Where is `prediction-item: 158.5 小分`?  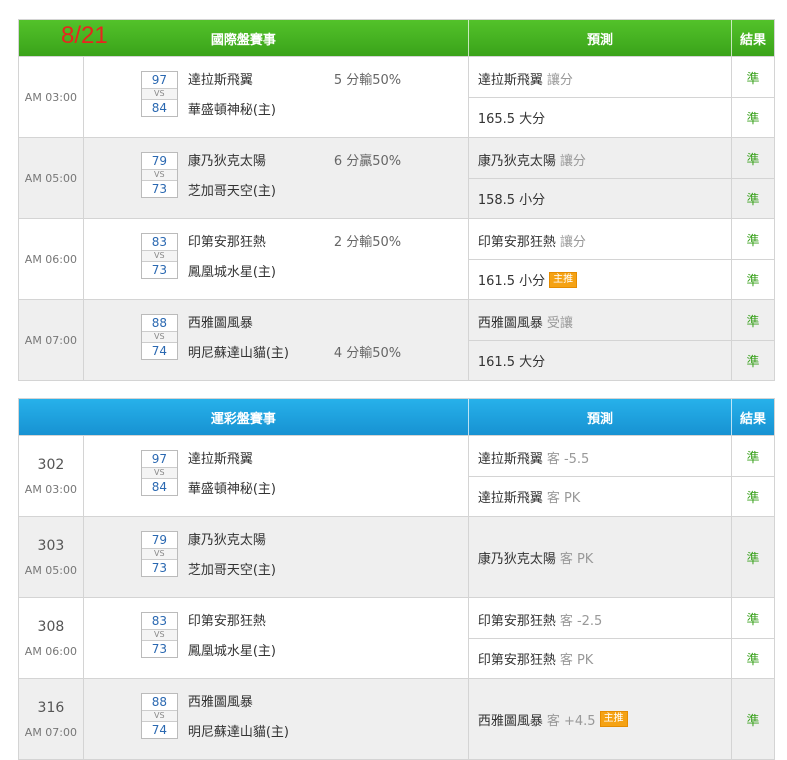 prediction-item: 158.5 小分 is located at coordinates (600, 198).